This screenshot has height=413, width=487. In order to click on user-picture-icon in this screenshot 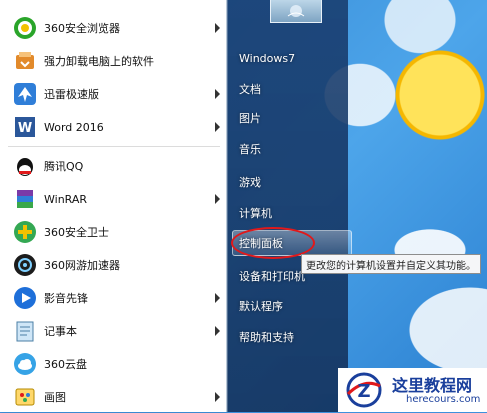, I will do `click(296, 11)`.